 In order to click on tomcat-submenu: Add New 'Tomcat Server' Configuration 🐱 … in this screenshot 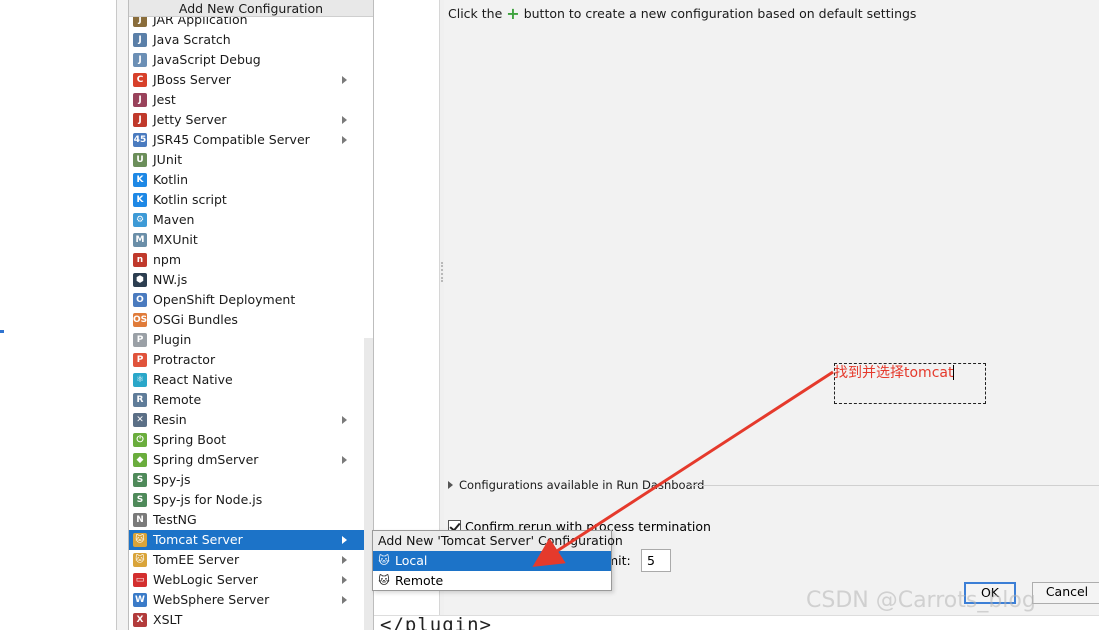, I will do `click(497, 560)`.